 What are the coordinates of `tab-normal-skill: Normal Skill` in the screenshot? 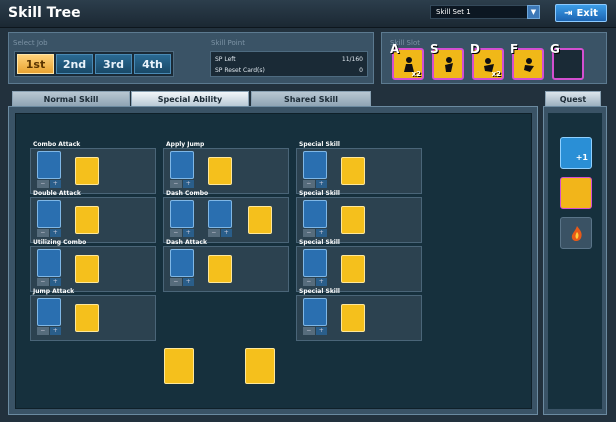 It's located at (71, 99).